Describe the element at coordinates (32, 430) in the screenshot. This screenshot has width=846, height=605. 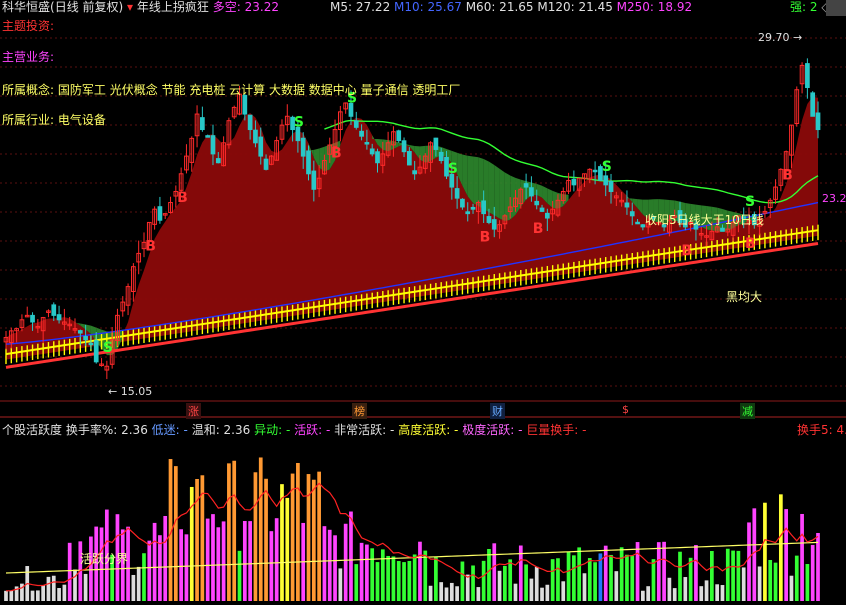
I see `sub-title: 个股活跃度` at that location.